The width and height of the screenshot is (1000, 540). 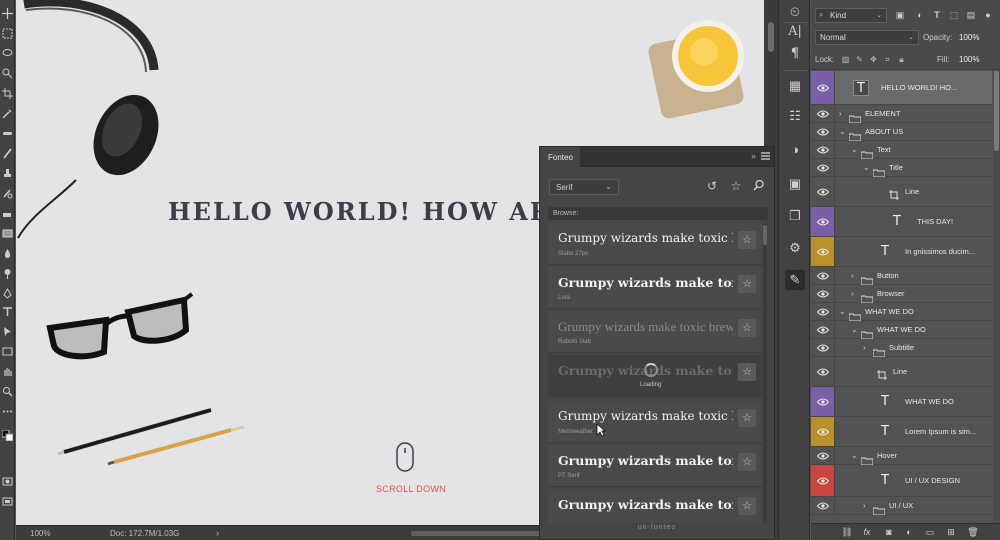 I want to click on fill-field: 100%, so click(x=969, y=59).